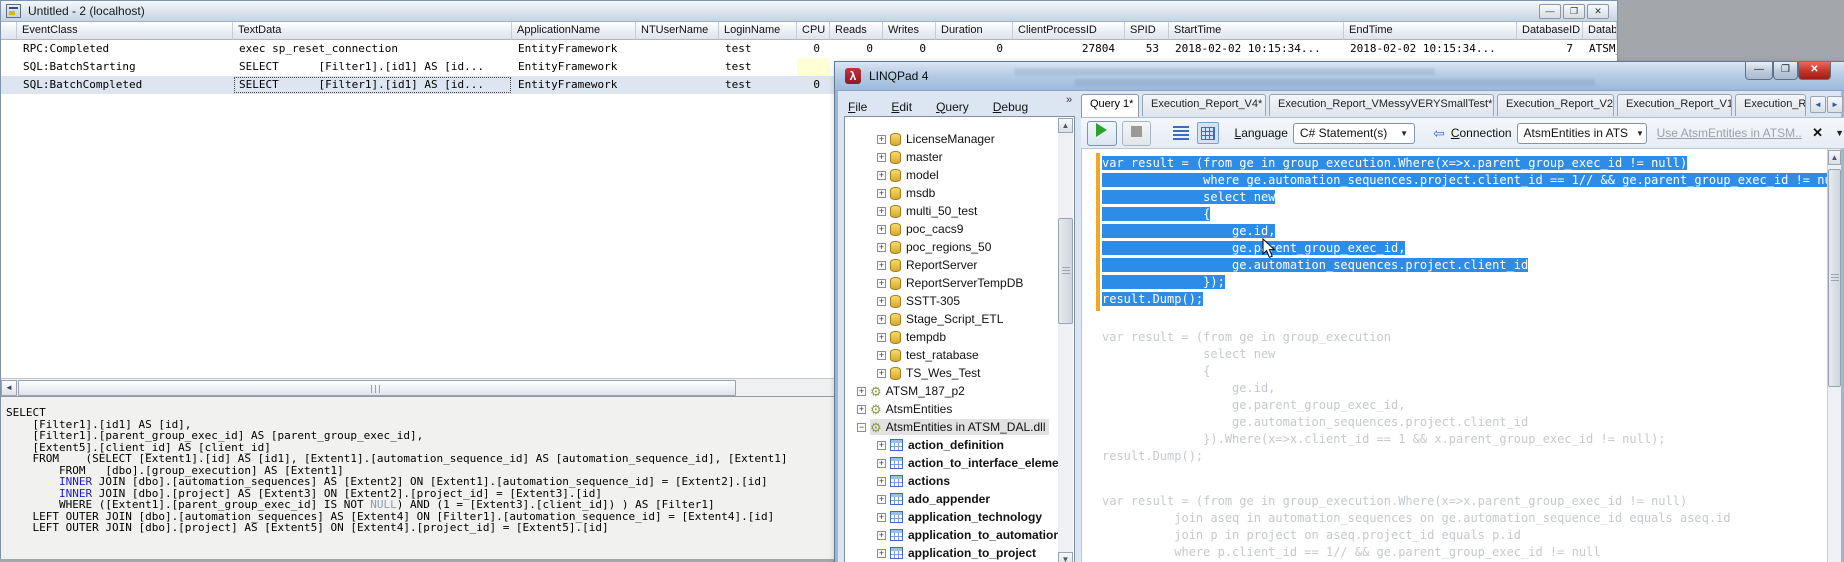 This screenshot has width=1844, height=562. I want to click on grid-cell: 7, so click(1550, 49).